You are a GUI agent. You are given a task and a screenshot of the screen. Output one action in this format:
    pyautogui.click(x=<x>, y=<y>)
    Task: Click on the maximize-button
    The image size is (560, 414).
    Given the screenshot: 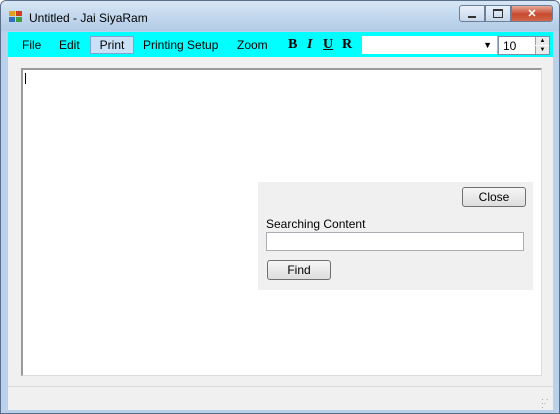 What is the action you would take?
    pyautogui.click(x=498, y=13)
    